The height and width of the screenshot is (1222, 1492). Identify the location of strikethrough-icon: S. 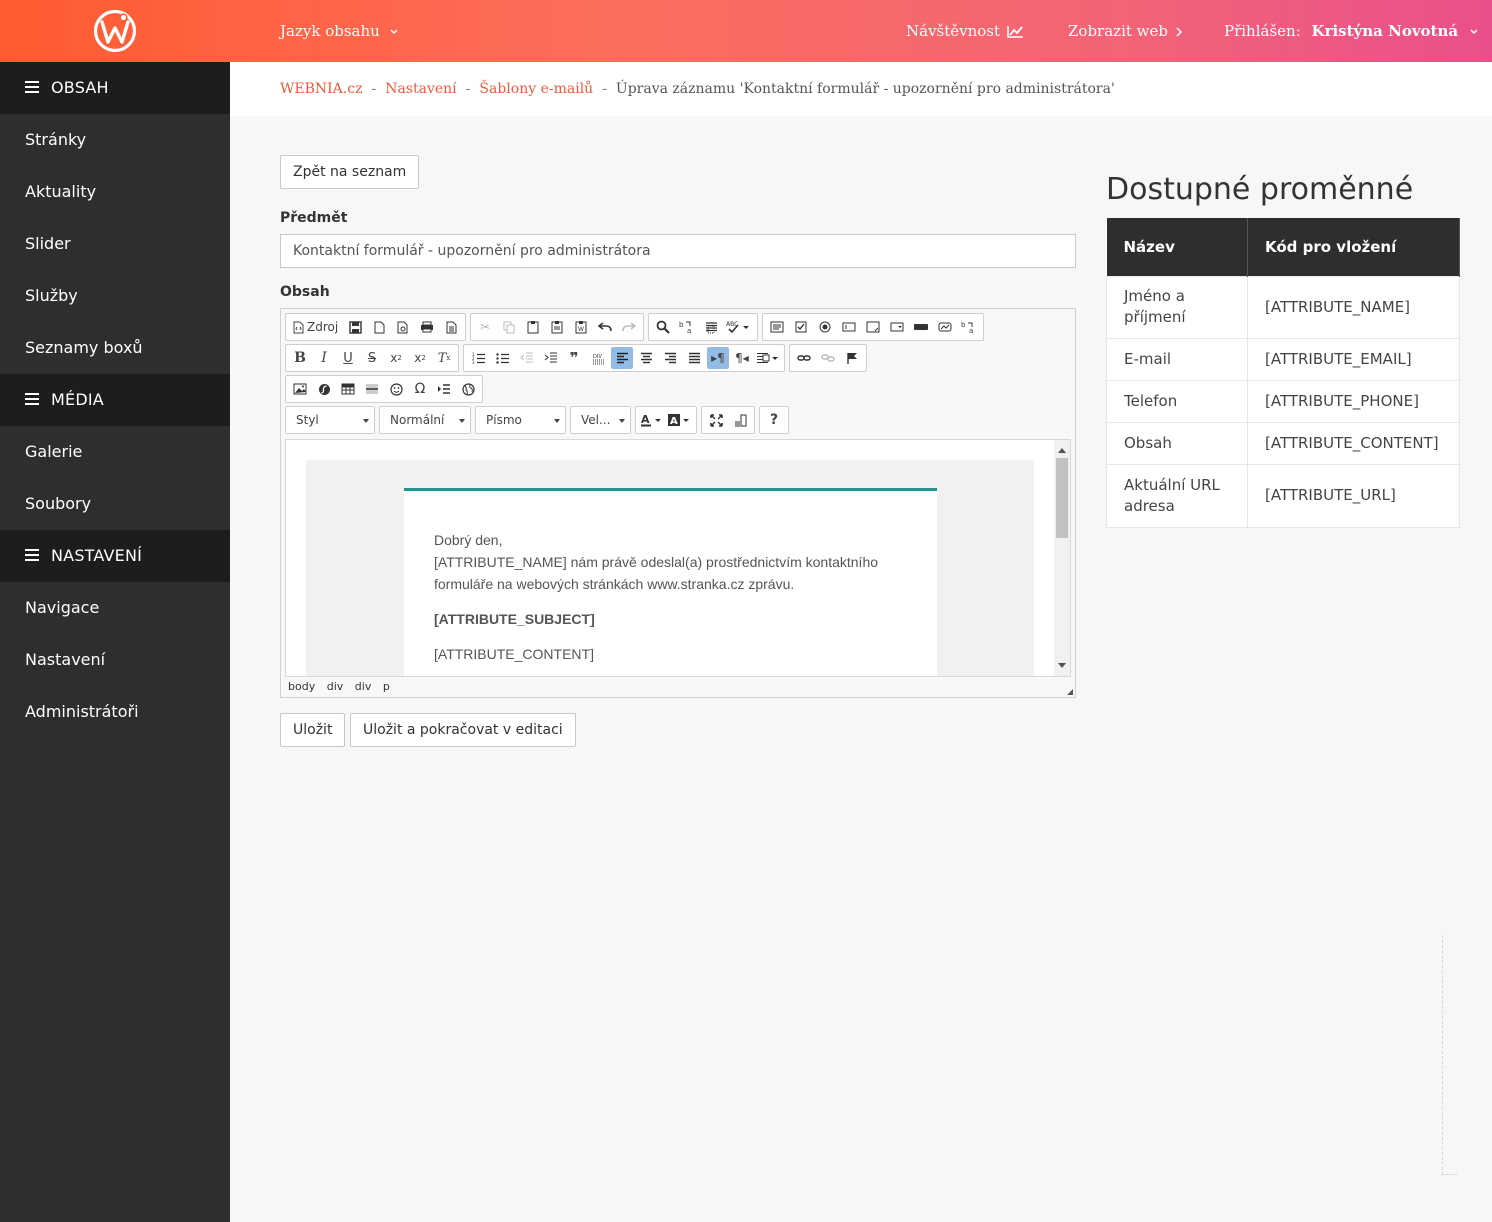
(372, 358).